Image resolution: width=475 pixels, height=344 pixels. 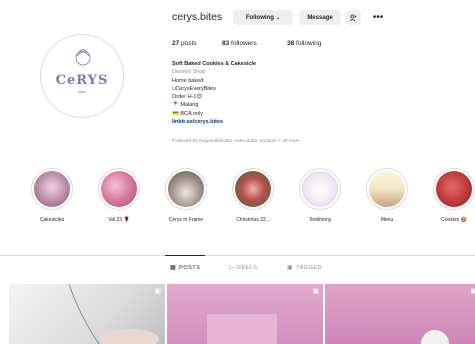 I want to click on profile-avatar: CeRYS bites, so click(x=82, y=76).